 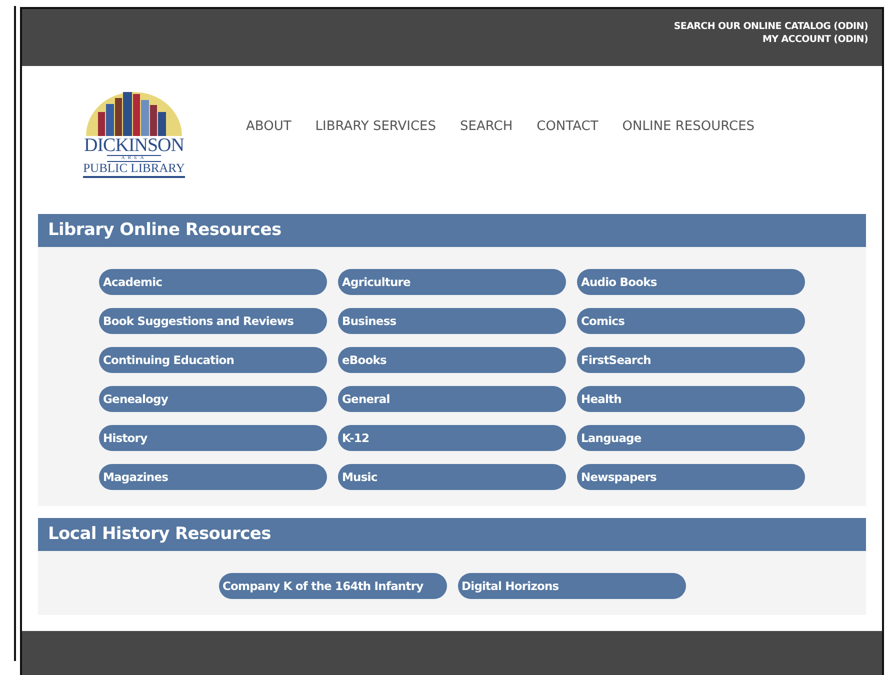 I want to click on resource-link-button: General, so click(x=452, y=399).